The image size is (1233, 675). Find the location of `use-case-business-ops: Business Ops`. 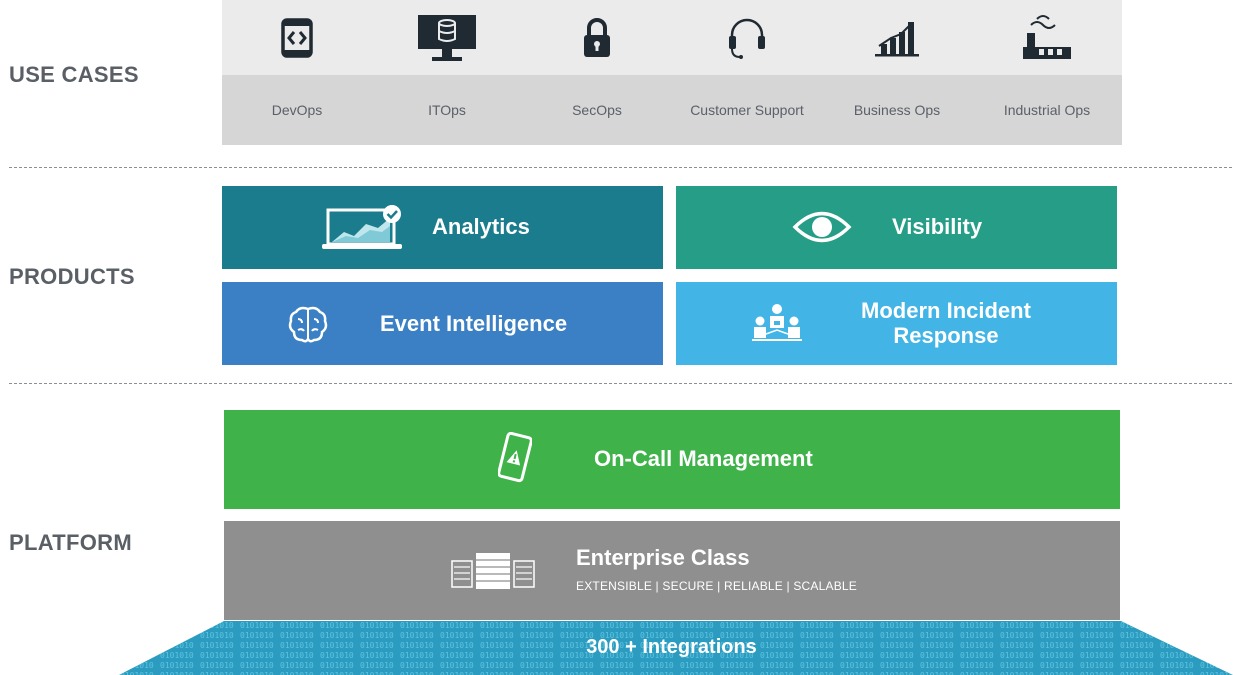

use-case-business-ops: Business Ops is located at coordinates (897, 110).